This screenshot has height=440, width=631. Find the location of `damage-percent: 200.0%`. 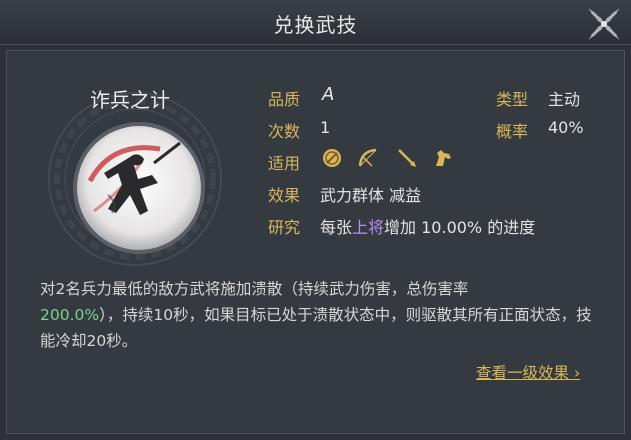

damage-percent: 200.0% is located at coordinates (70, 315).